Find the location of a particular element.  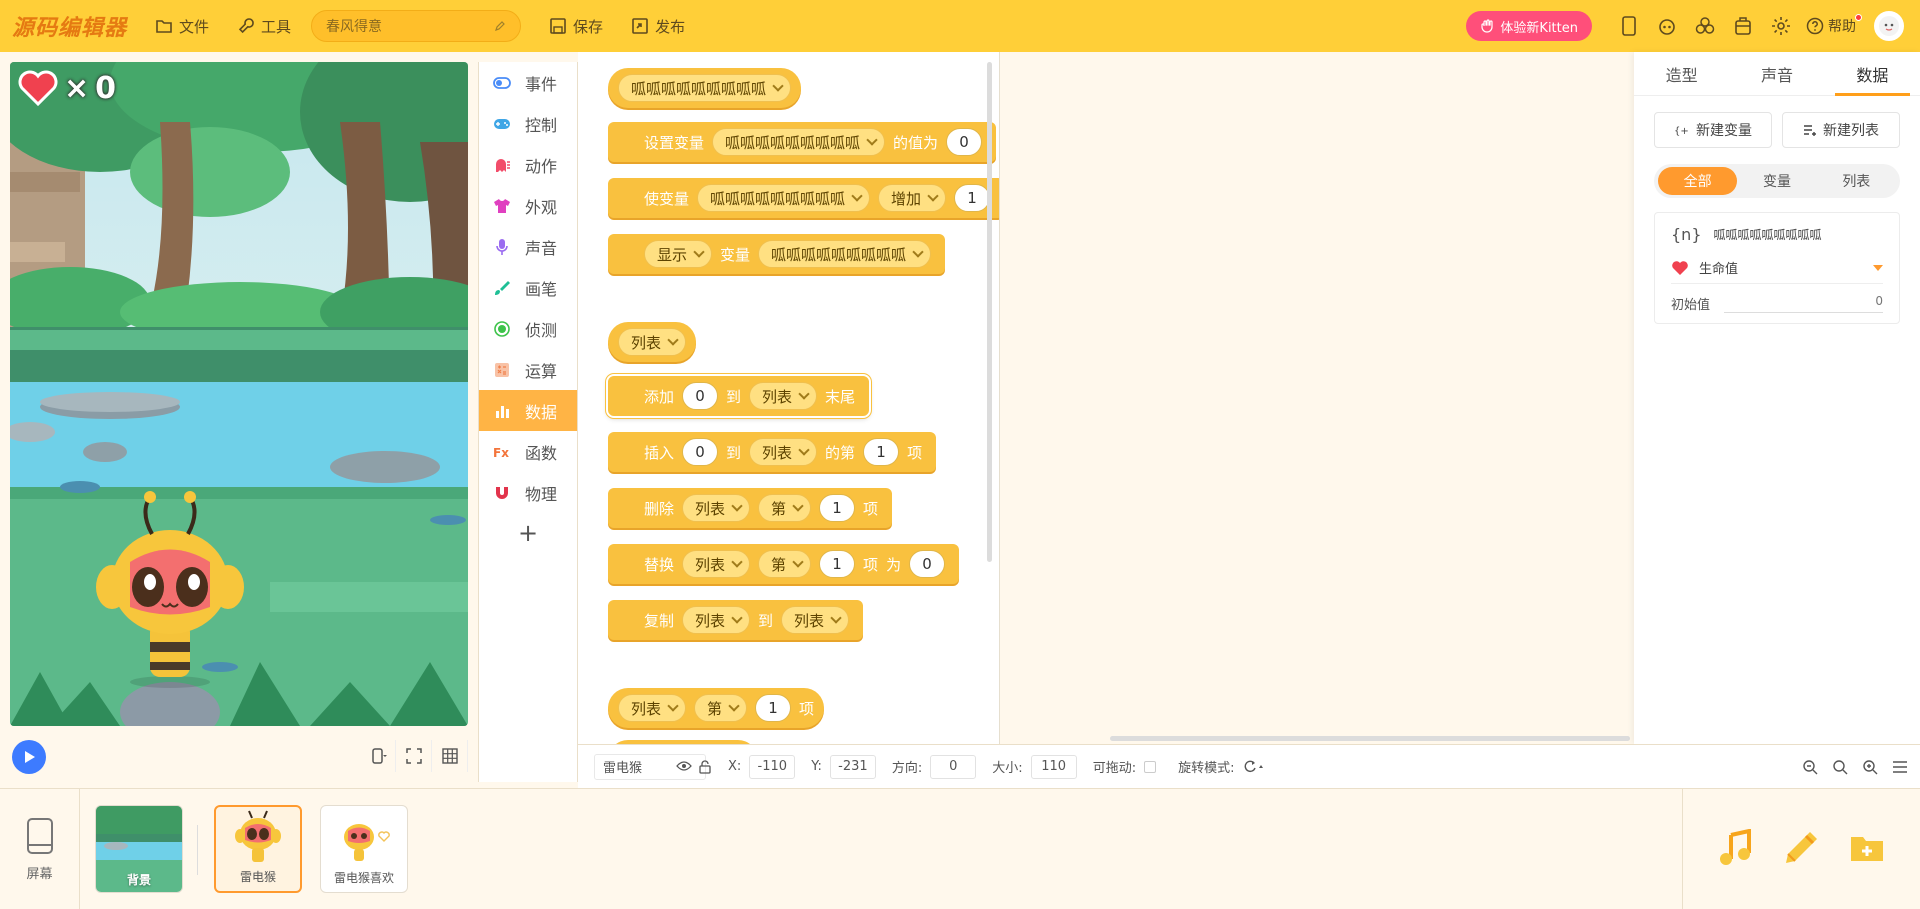

menu-button is located at coordinates (1900, 767).